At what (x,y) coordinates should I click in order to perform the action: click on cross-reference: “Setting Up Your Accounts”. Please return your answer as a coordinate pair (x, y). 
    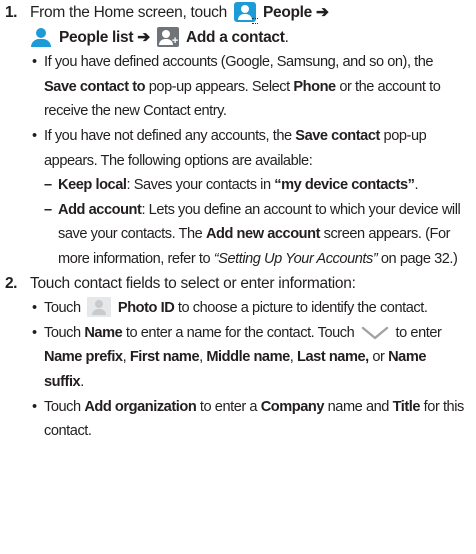
    Looking at the image, I should click on (295, 258).